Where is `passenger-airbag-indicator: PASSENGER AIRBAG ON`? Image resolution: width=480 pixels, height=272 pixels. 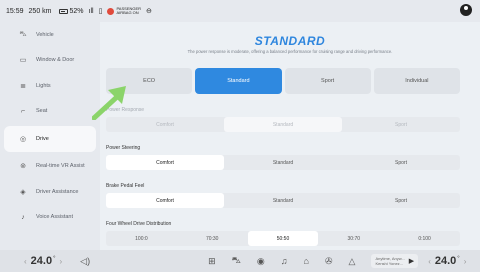
passenger-airbag-indicator: PASSENGER AIRBAG ON is located at coordinates (124, 11).